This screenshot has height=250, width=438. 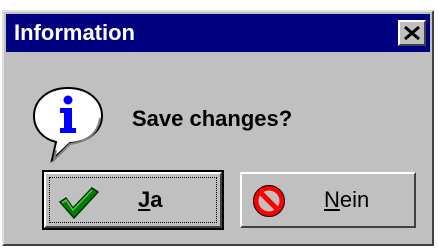 I want to click on no-label-rest: ein, so click(x=354, y=199).